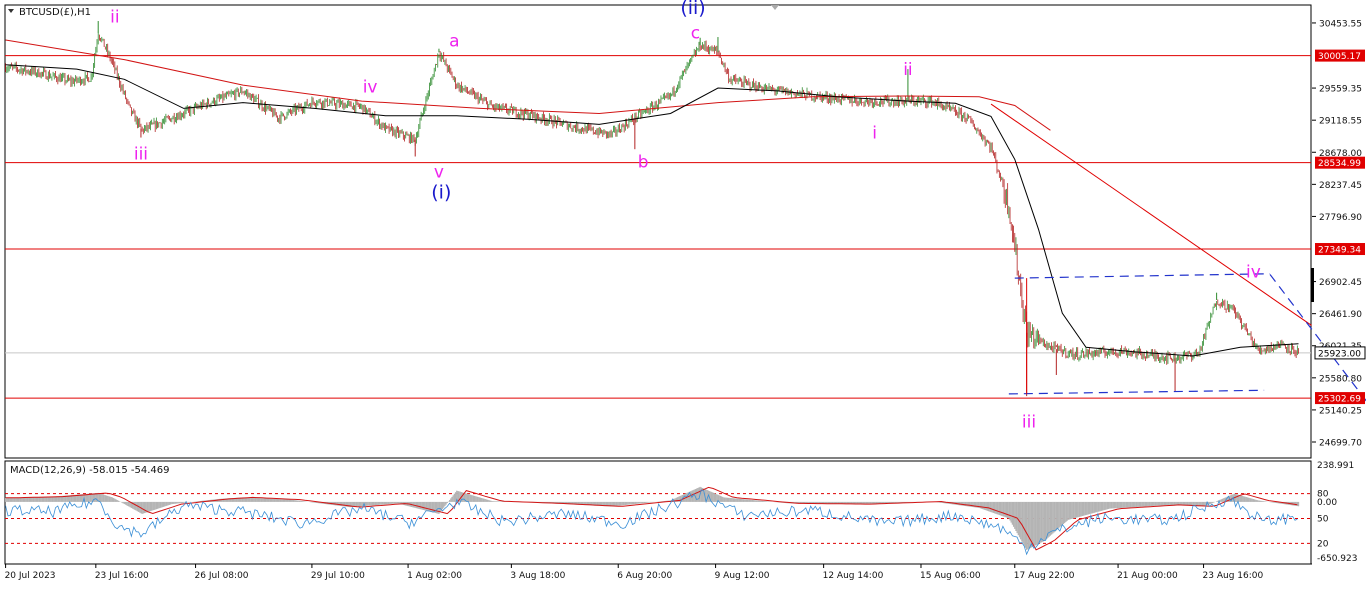  Describe the element at coordinates (537, 576) in the screenshot. I see `x-tick-label: 3 Aug 18:00` at that location.